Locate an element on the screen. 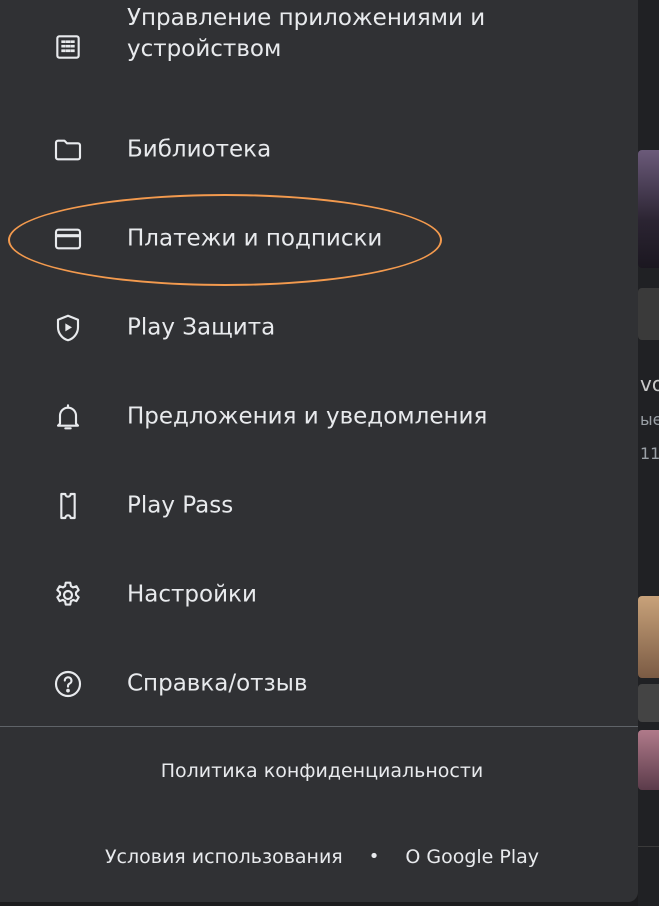 The width and height of the screenshot is (659, 906). menu-item-label: Платежи и подписки is located at coordinates (255, 238).